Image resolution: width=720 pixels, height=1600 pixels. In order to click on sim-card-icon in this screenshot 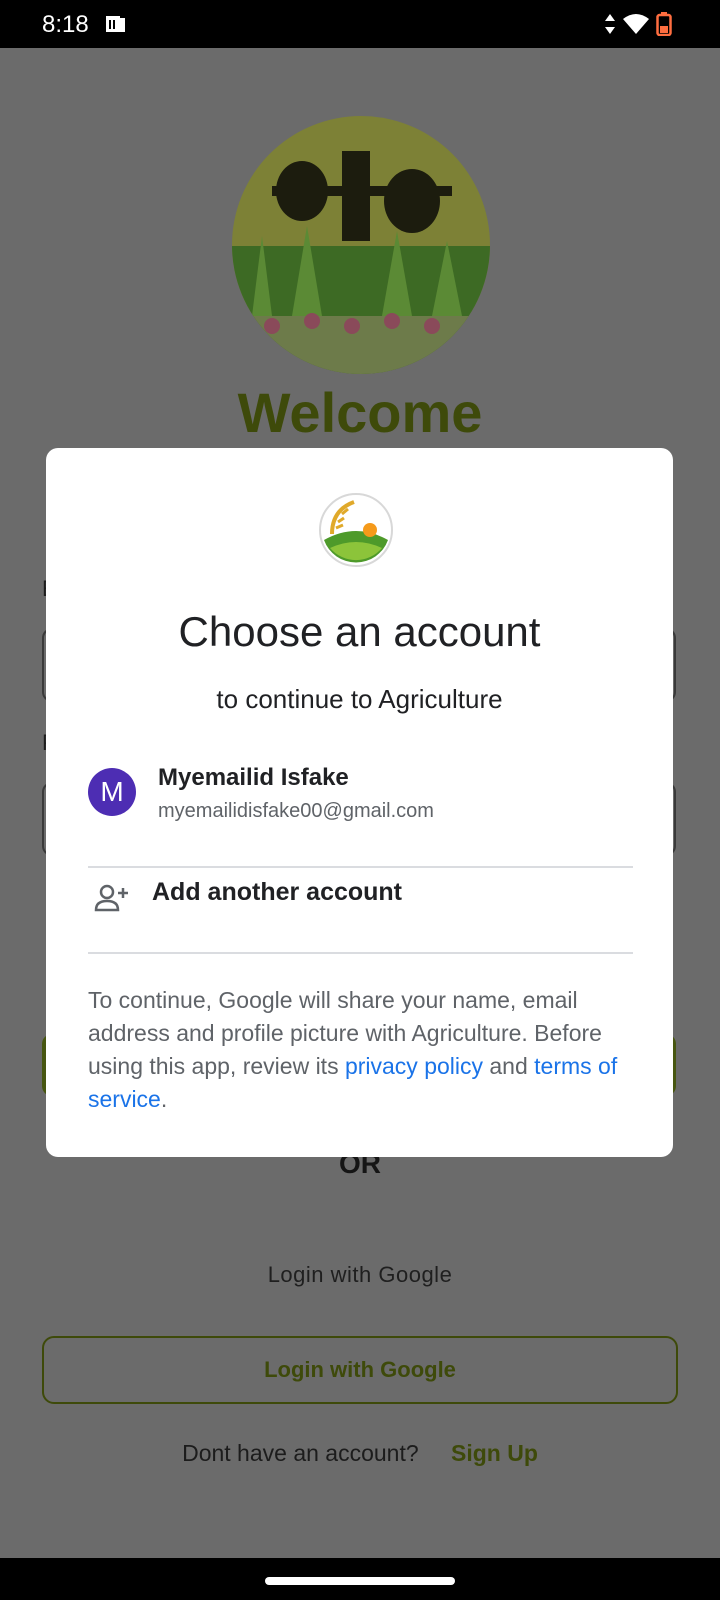, I will do `click(115, 24)`.